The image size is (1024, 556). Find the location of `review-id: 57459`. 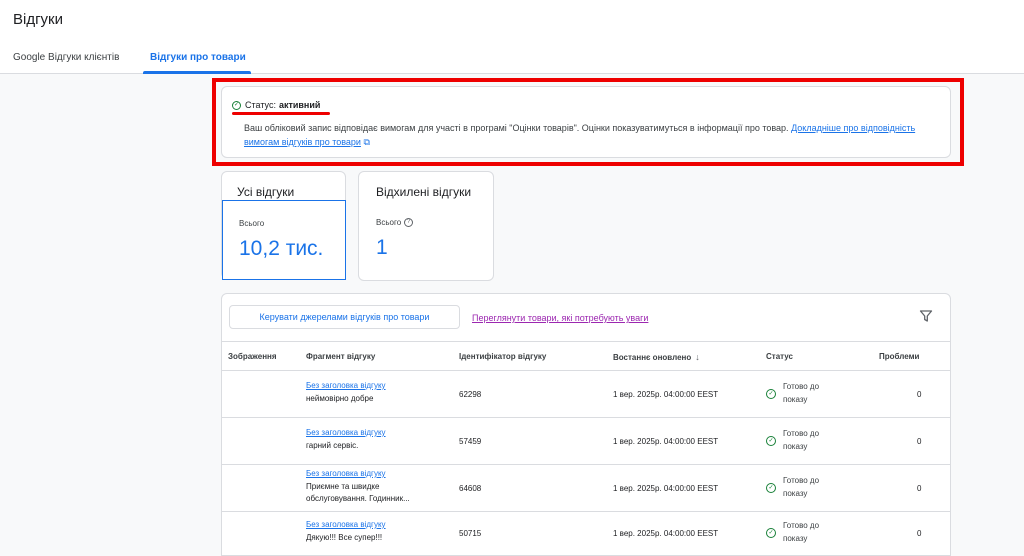

review-id: 57459 is located at coordinates (470, 441).